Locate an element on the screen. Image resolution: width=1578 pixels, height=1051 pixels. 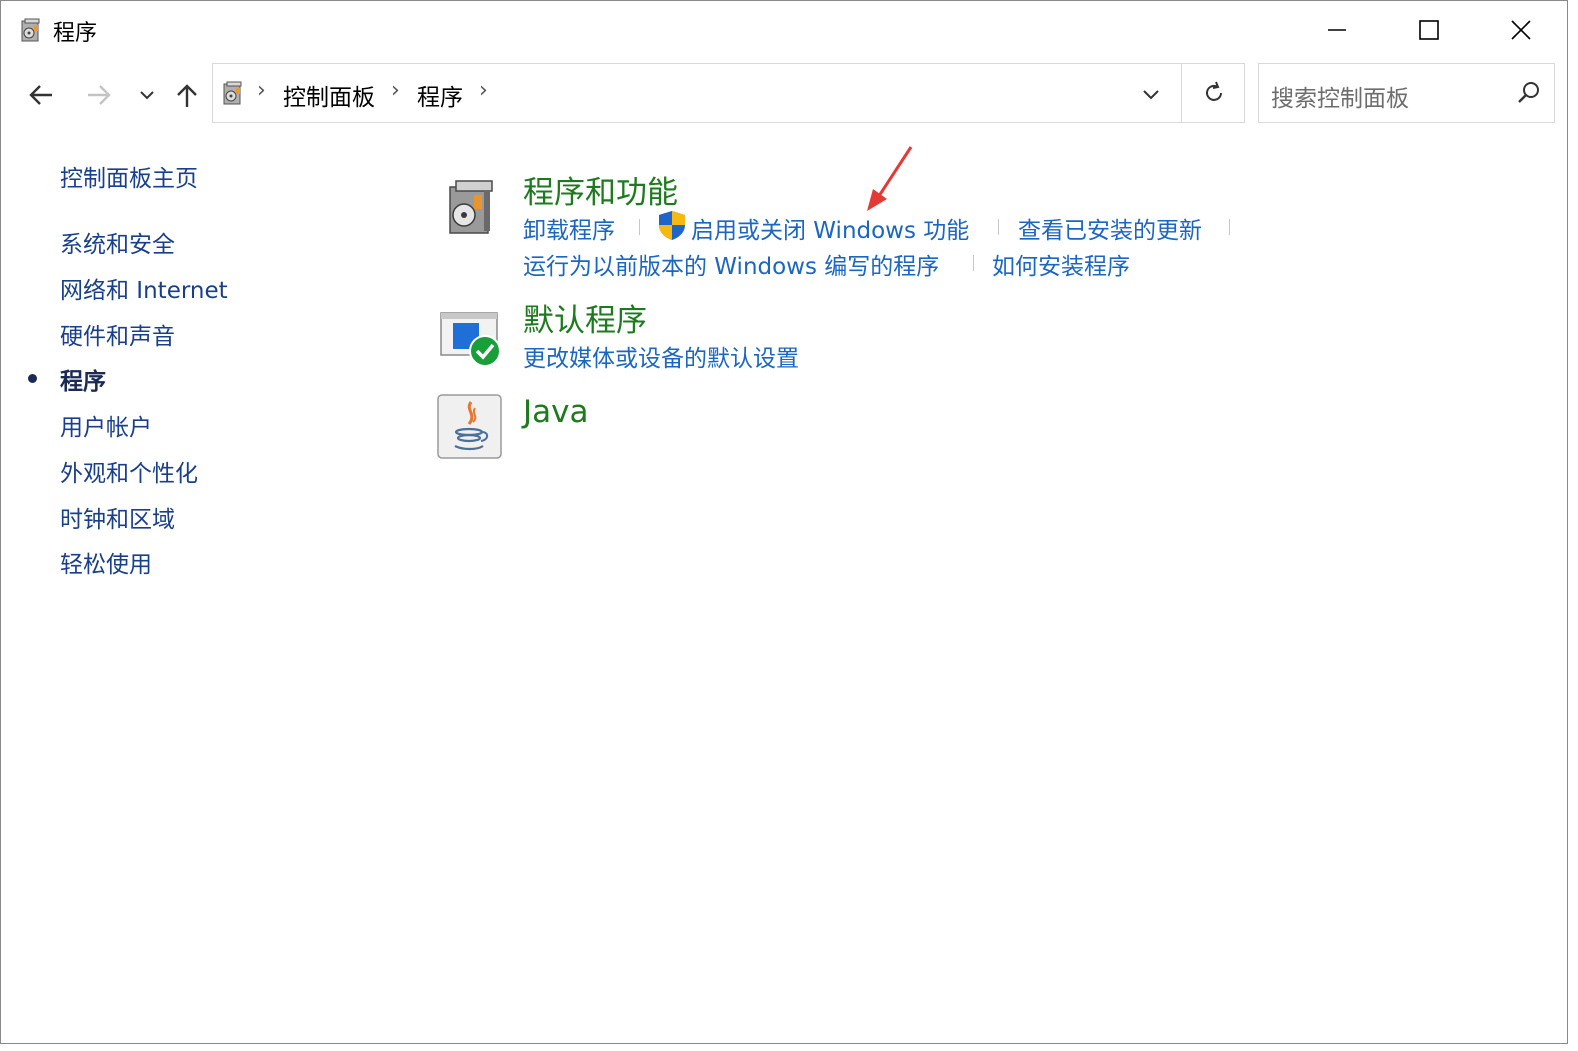
default-programs-icon is located at coordinates (471, 340).